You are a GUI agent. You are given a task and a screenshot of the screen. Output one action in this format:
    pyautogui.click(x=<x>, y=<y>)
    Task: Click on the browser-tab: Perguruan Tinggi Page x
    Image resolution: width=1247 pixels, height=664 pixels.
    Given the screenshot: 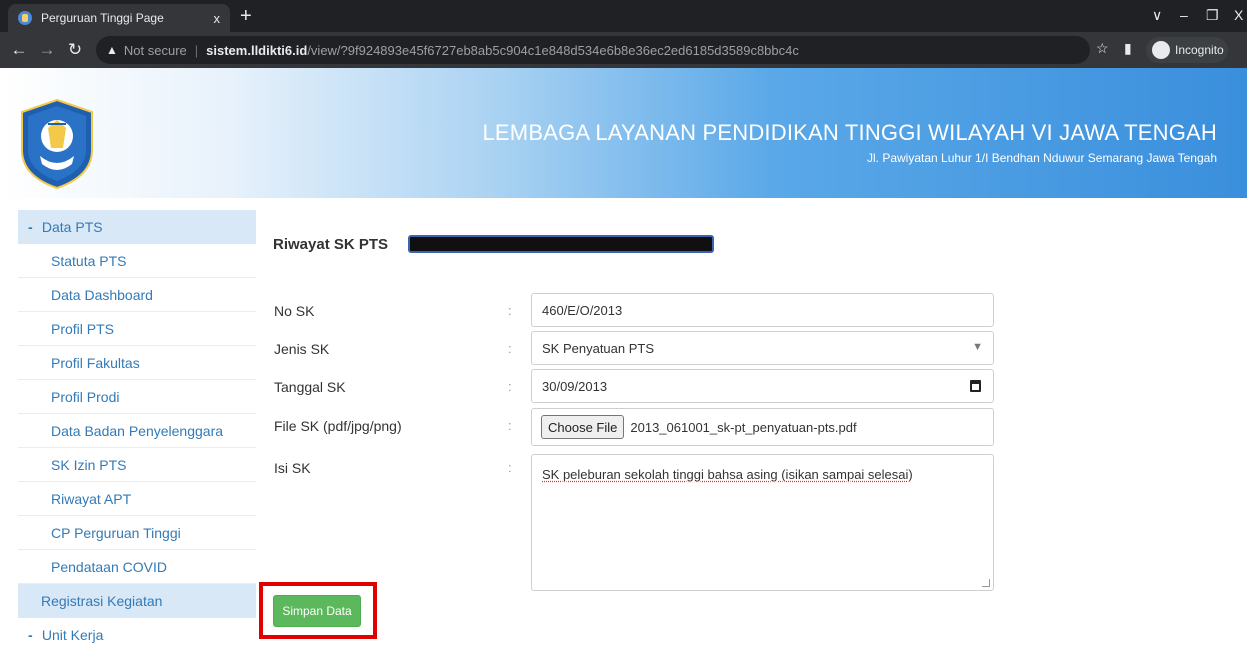 What is the action you would take?
    pyautogui.click(x=119, y=18)
    